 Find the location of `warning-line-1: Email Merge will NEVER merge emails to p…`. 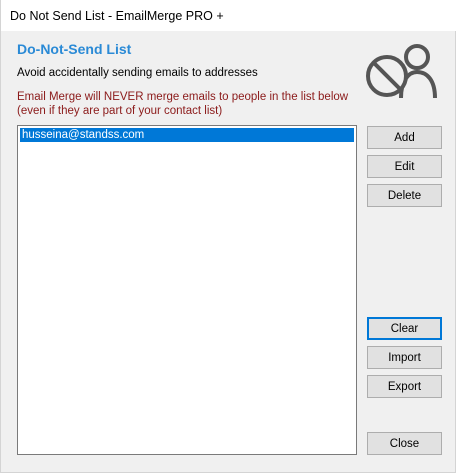

warning-line-1: Email Merge will NEVER merge emails to p… is located at coordinates (183, 97).